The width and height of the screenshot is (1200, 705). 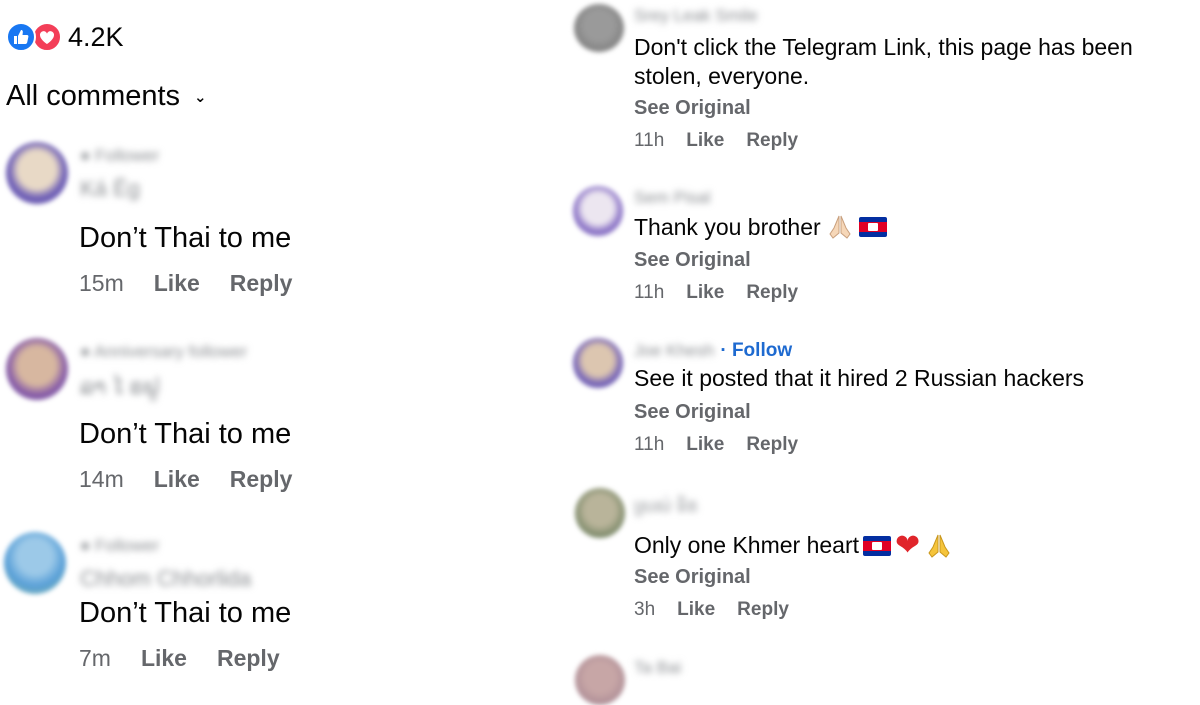 I want to click on comment-text: Only one Khmer heart ❤, so click(x=794, y=545).